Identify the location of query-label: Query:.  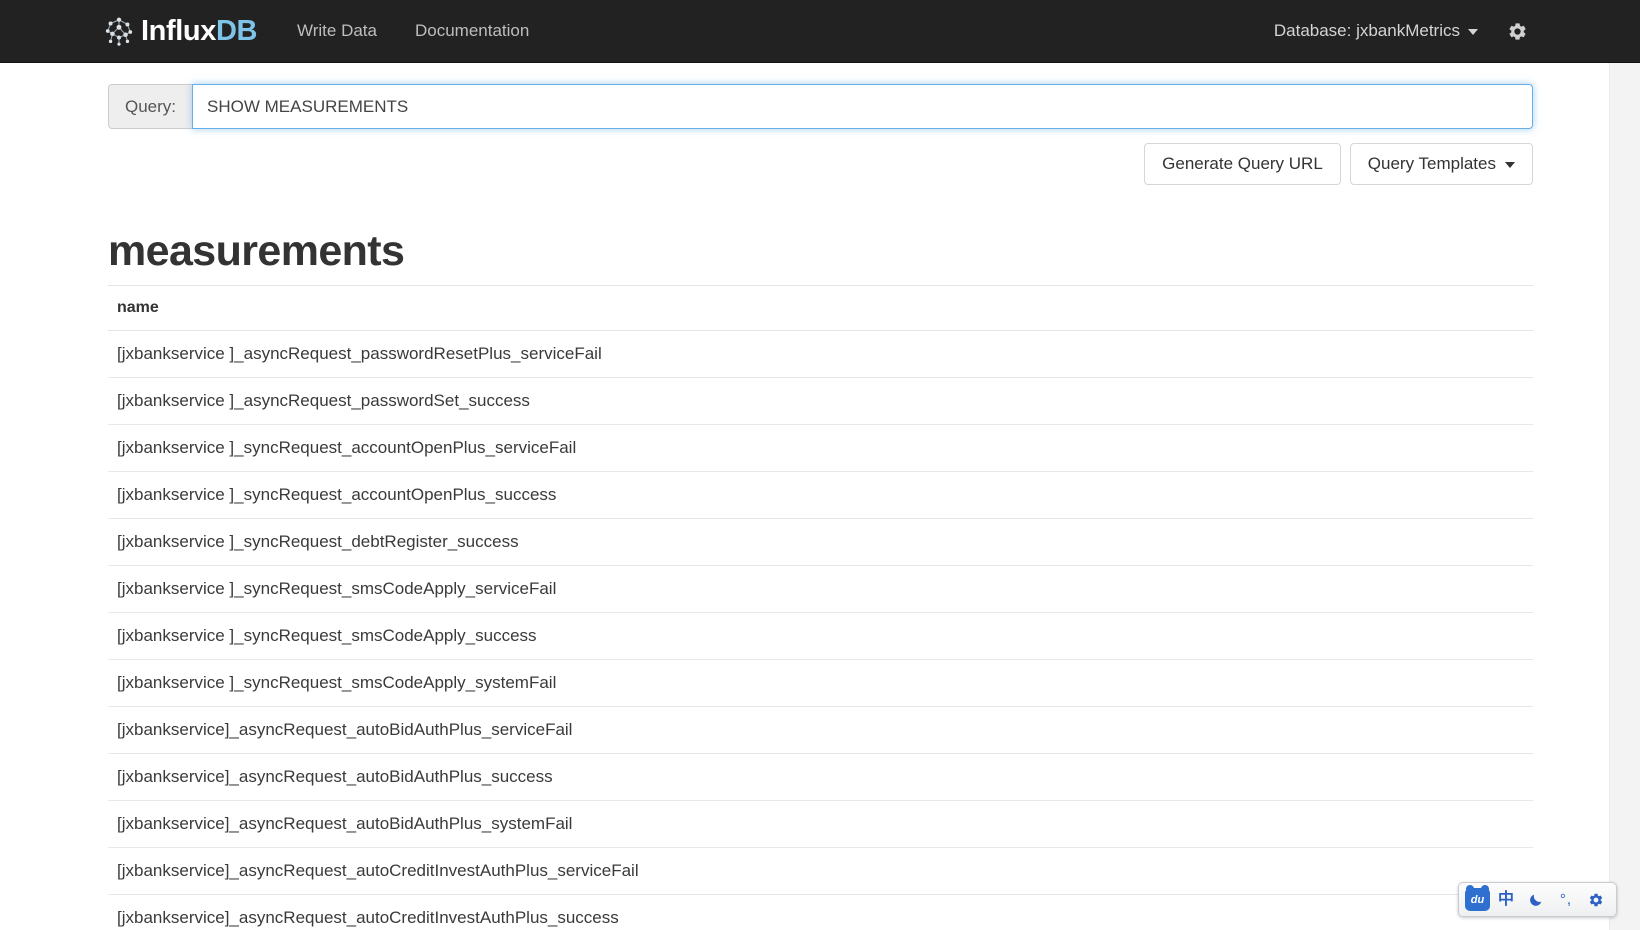
(150, 106).